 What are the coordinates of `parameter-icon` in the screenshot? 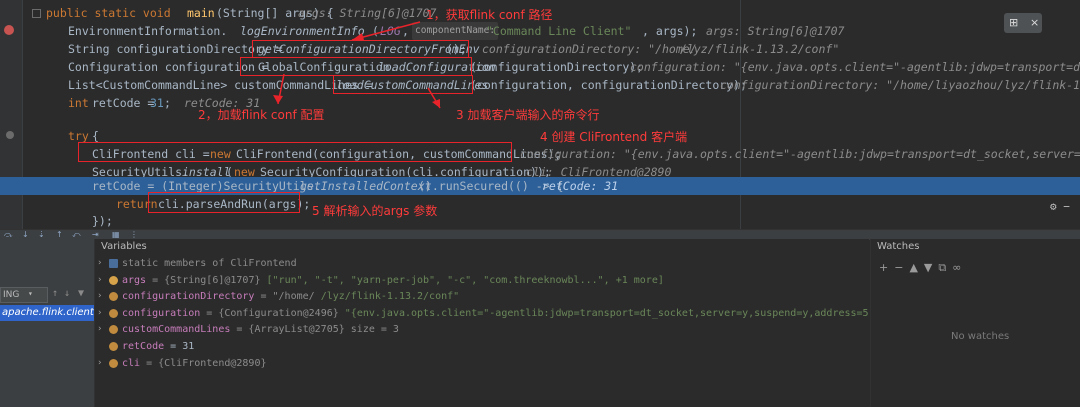 It's located at (113, 280).